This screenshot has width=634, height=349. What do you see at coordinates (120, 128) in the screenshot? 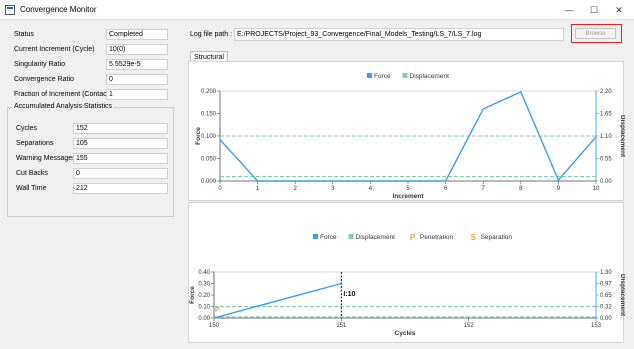
I see `cycles-value: 152` at bounding box center [120, 128].